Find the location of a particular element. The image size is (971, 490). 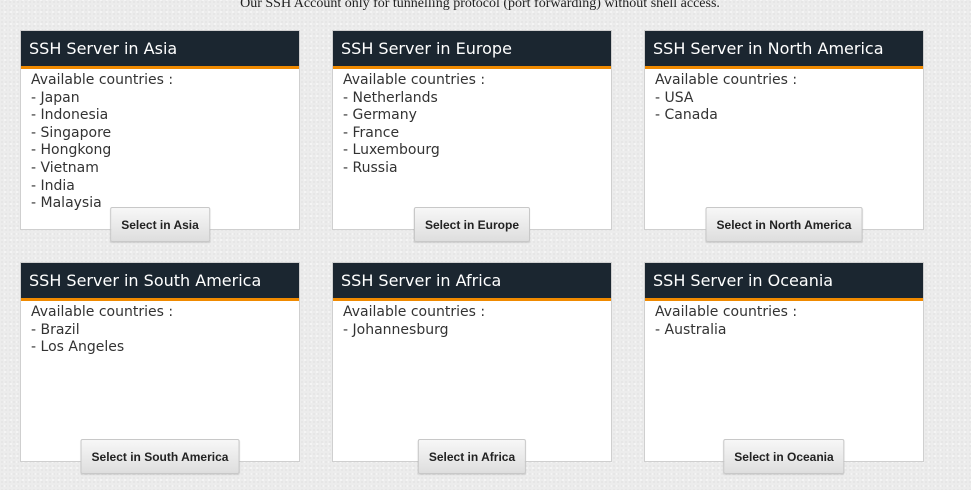

country-list: Brazil Los Angeles is located at coordinates (165, 339).